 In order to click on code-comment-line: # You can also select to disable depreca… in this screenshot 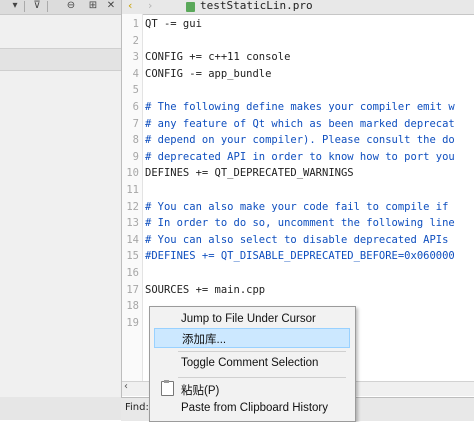, I will do `click(296, 240)`.